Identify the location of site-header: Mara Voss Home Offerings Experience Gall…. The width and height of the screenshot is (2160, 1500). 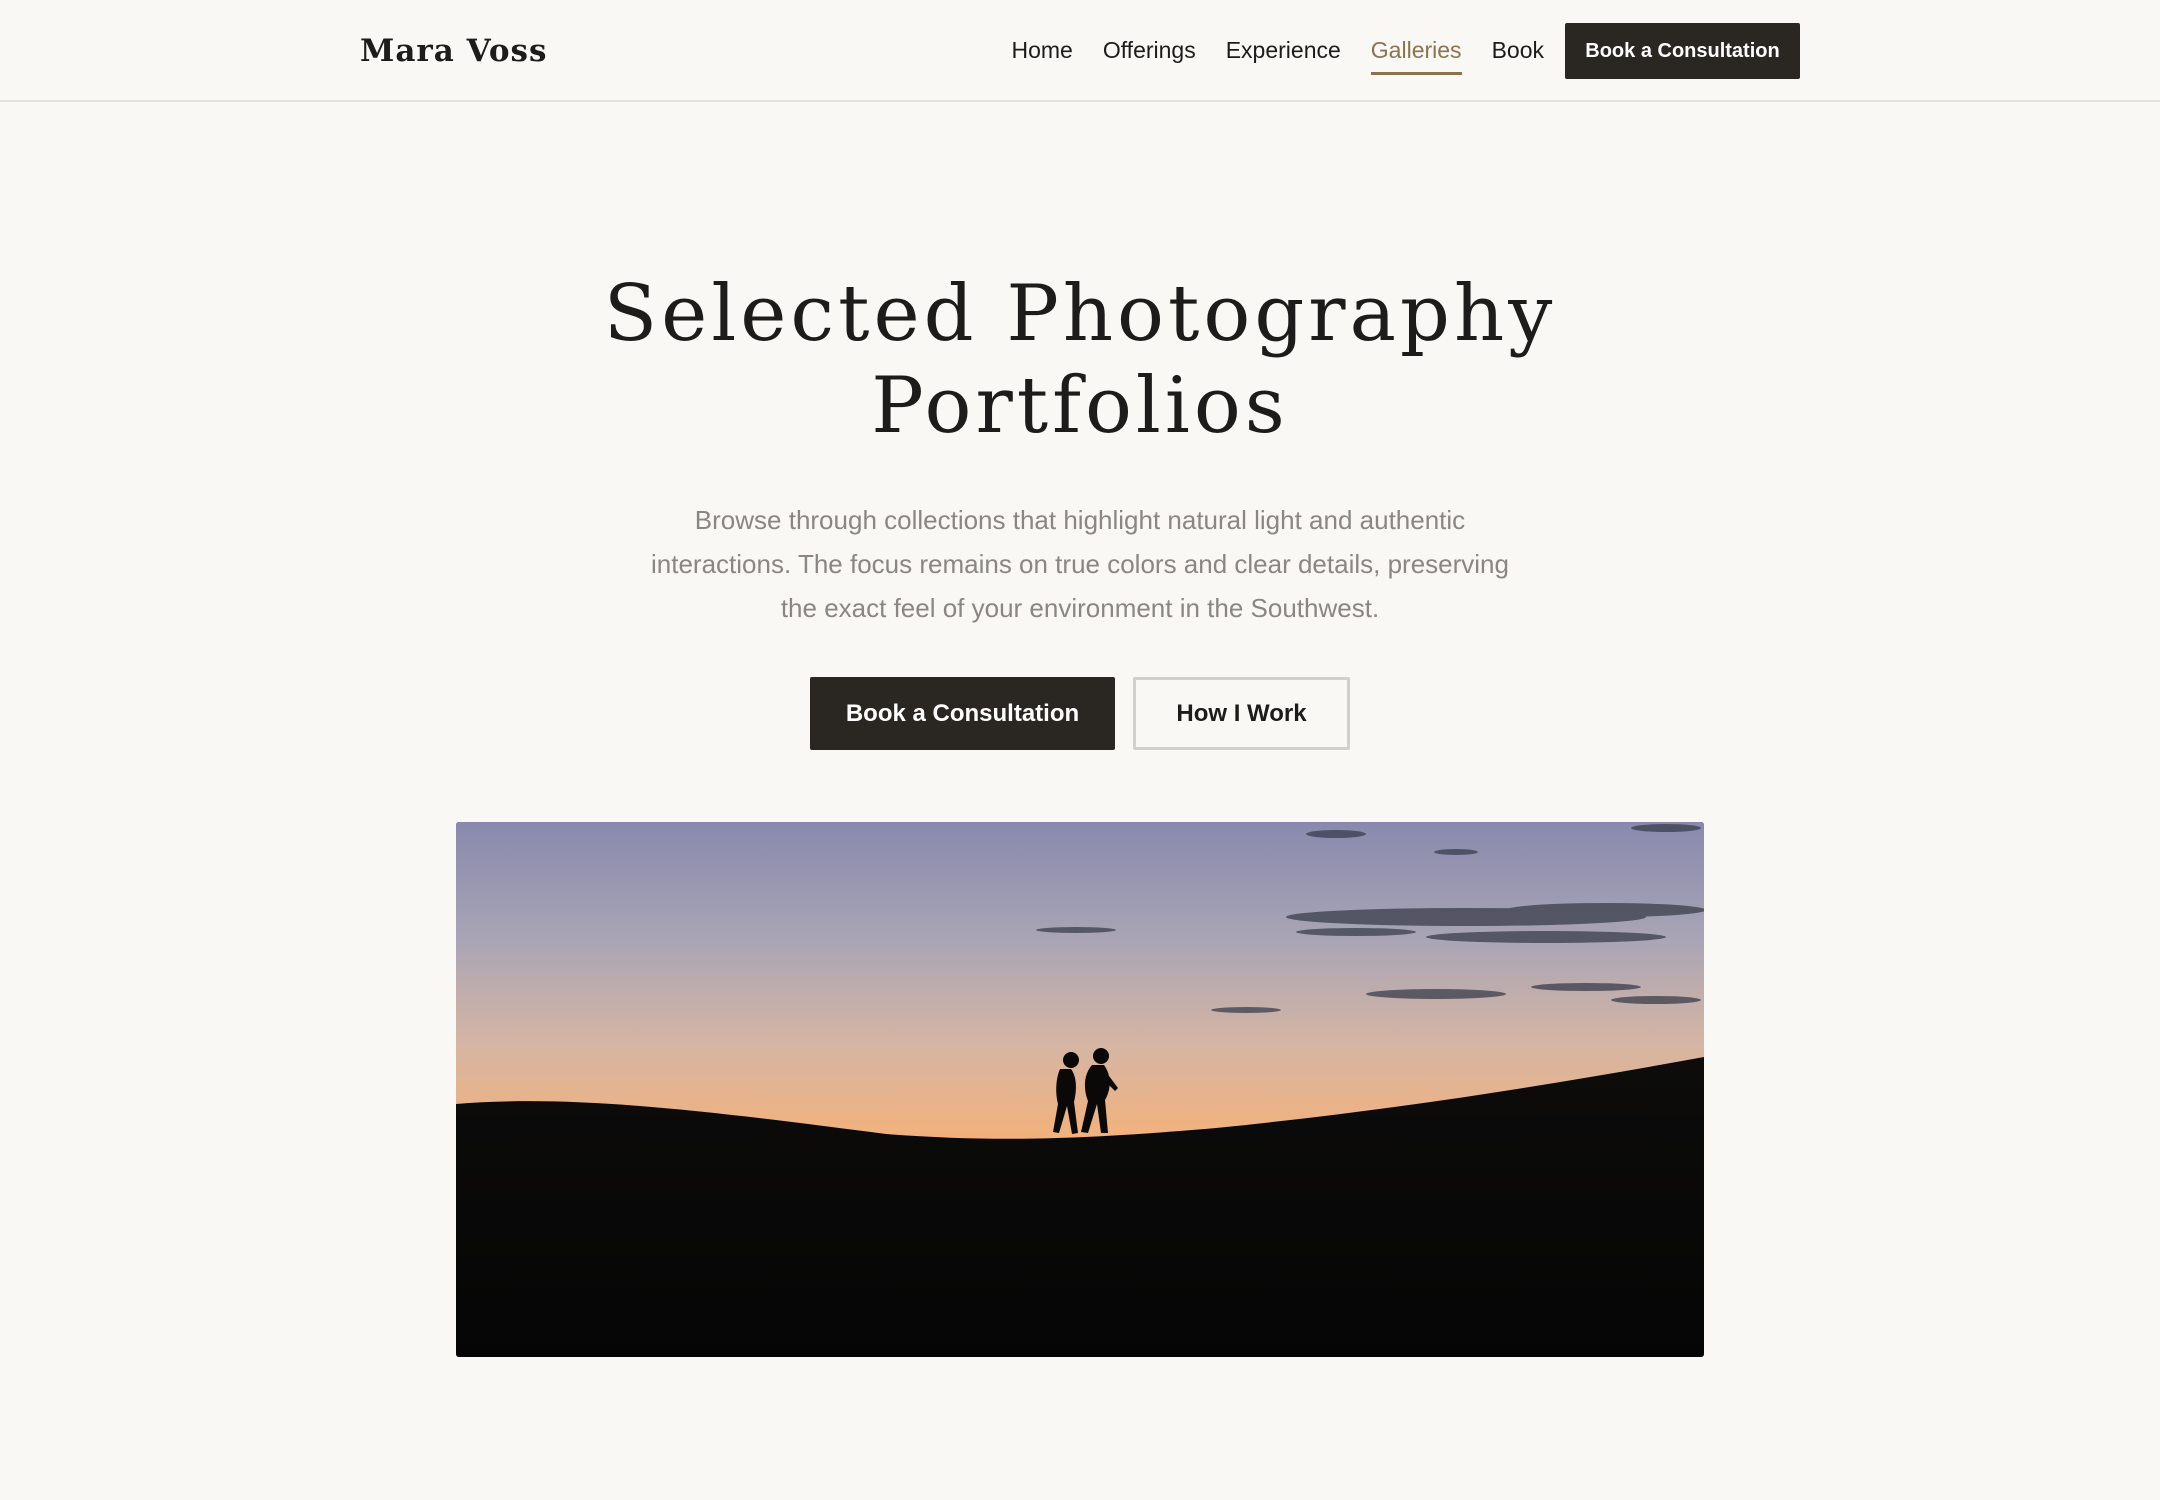
(1080, 51).